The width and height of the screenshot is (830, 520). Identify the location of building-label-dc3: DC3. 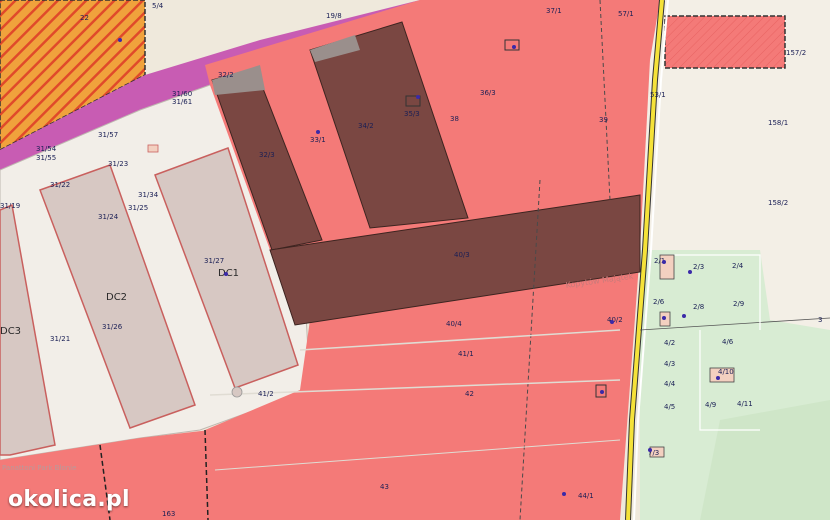
(10, 331).